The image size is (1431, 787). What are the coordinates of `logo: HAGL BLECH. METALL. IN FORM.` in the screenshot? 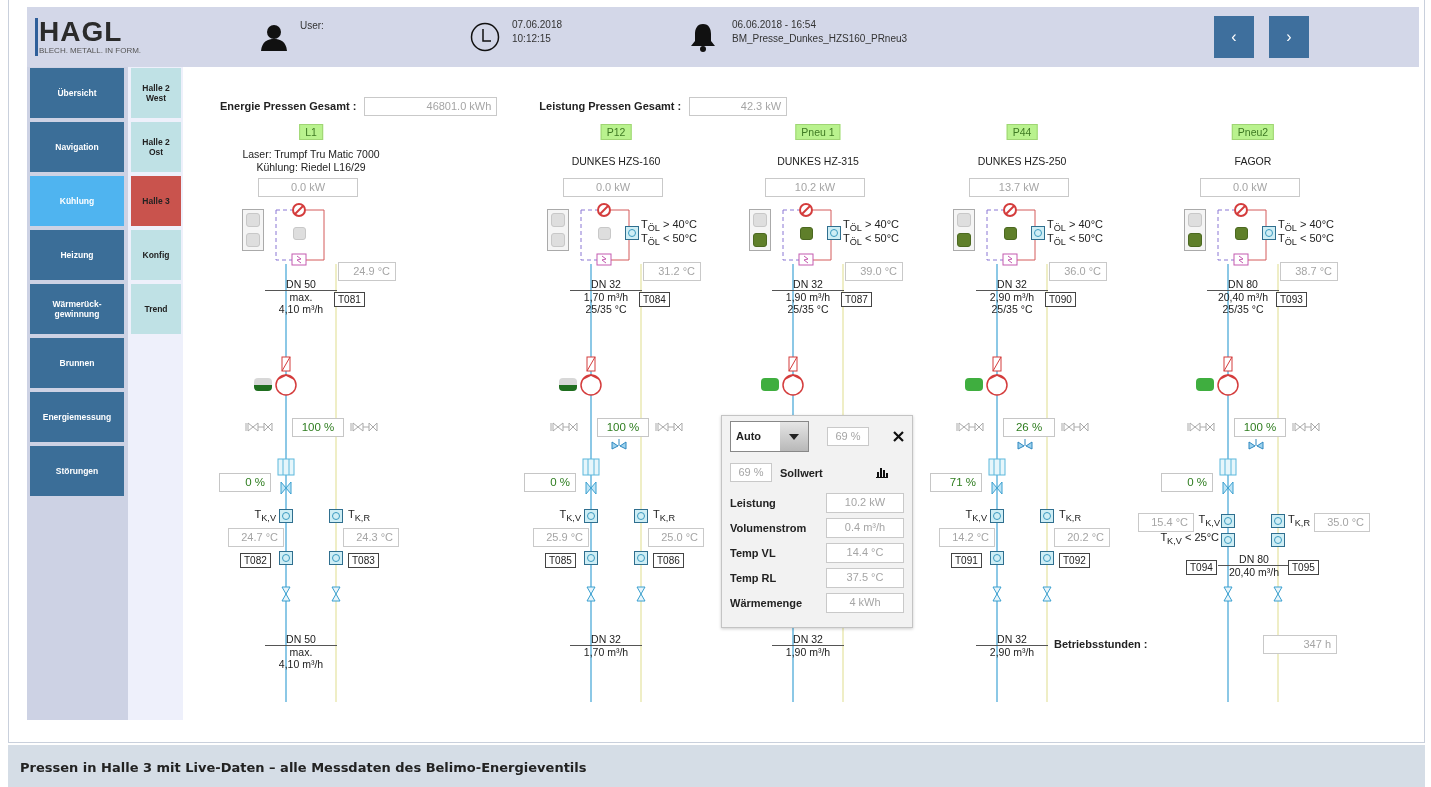 It's located at (88, 37).